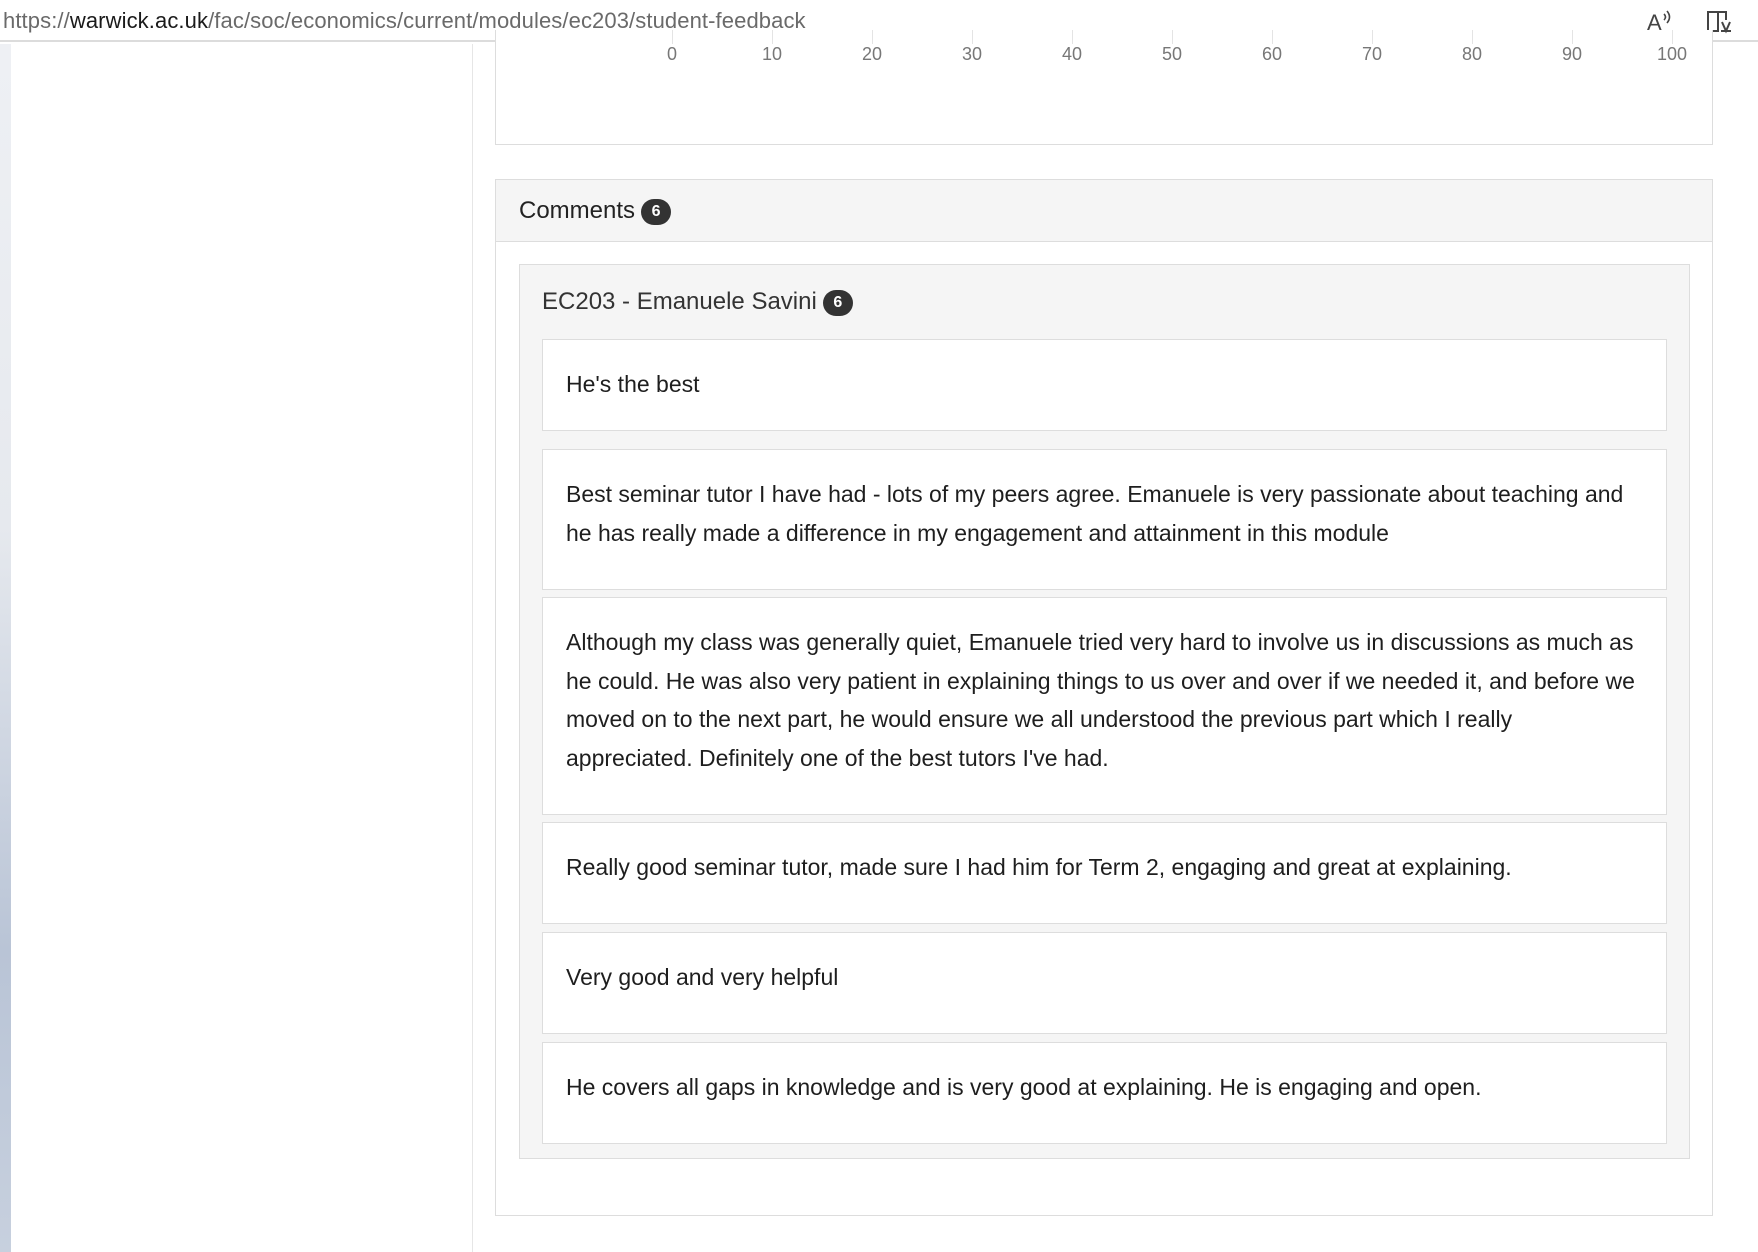 The image size is (1758, 1252). I want to click on comment-item: He's the best, so click(1104, 385).